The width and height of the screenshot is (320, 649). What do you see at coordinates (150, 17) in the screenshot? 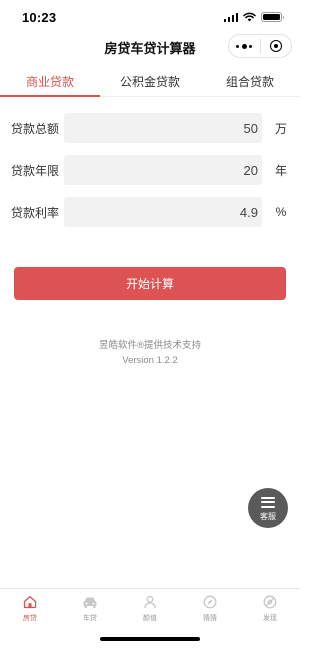
I see `status-bar: 10:23` at bounding box center [150, 17].